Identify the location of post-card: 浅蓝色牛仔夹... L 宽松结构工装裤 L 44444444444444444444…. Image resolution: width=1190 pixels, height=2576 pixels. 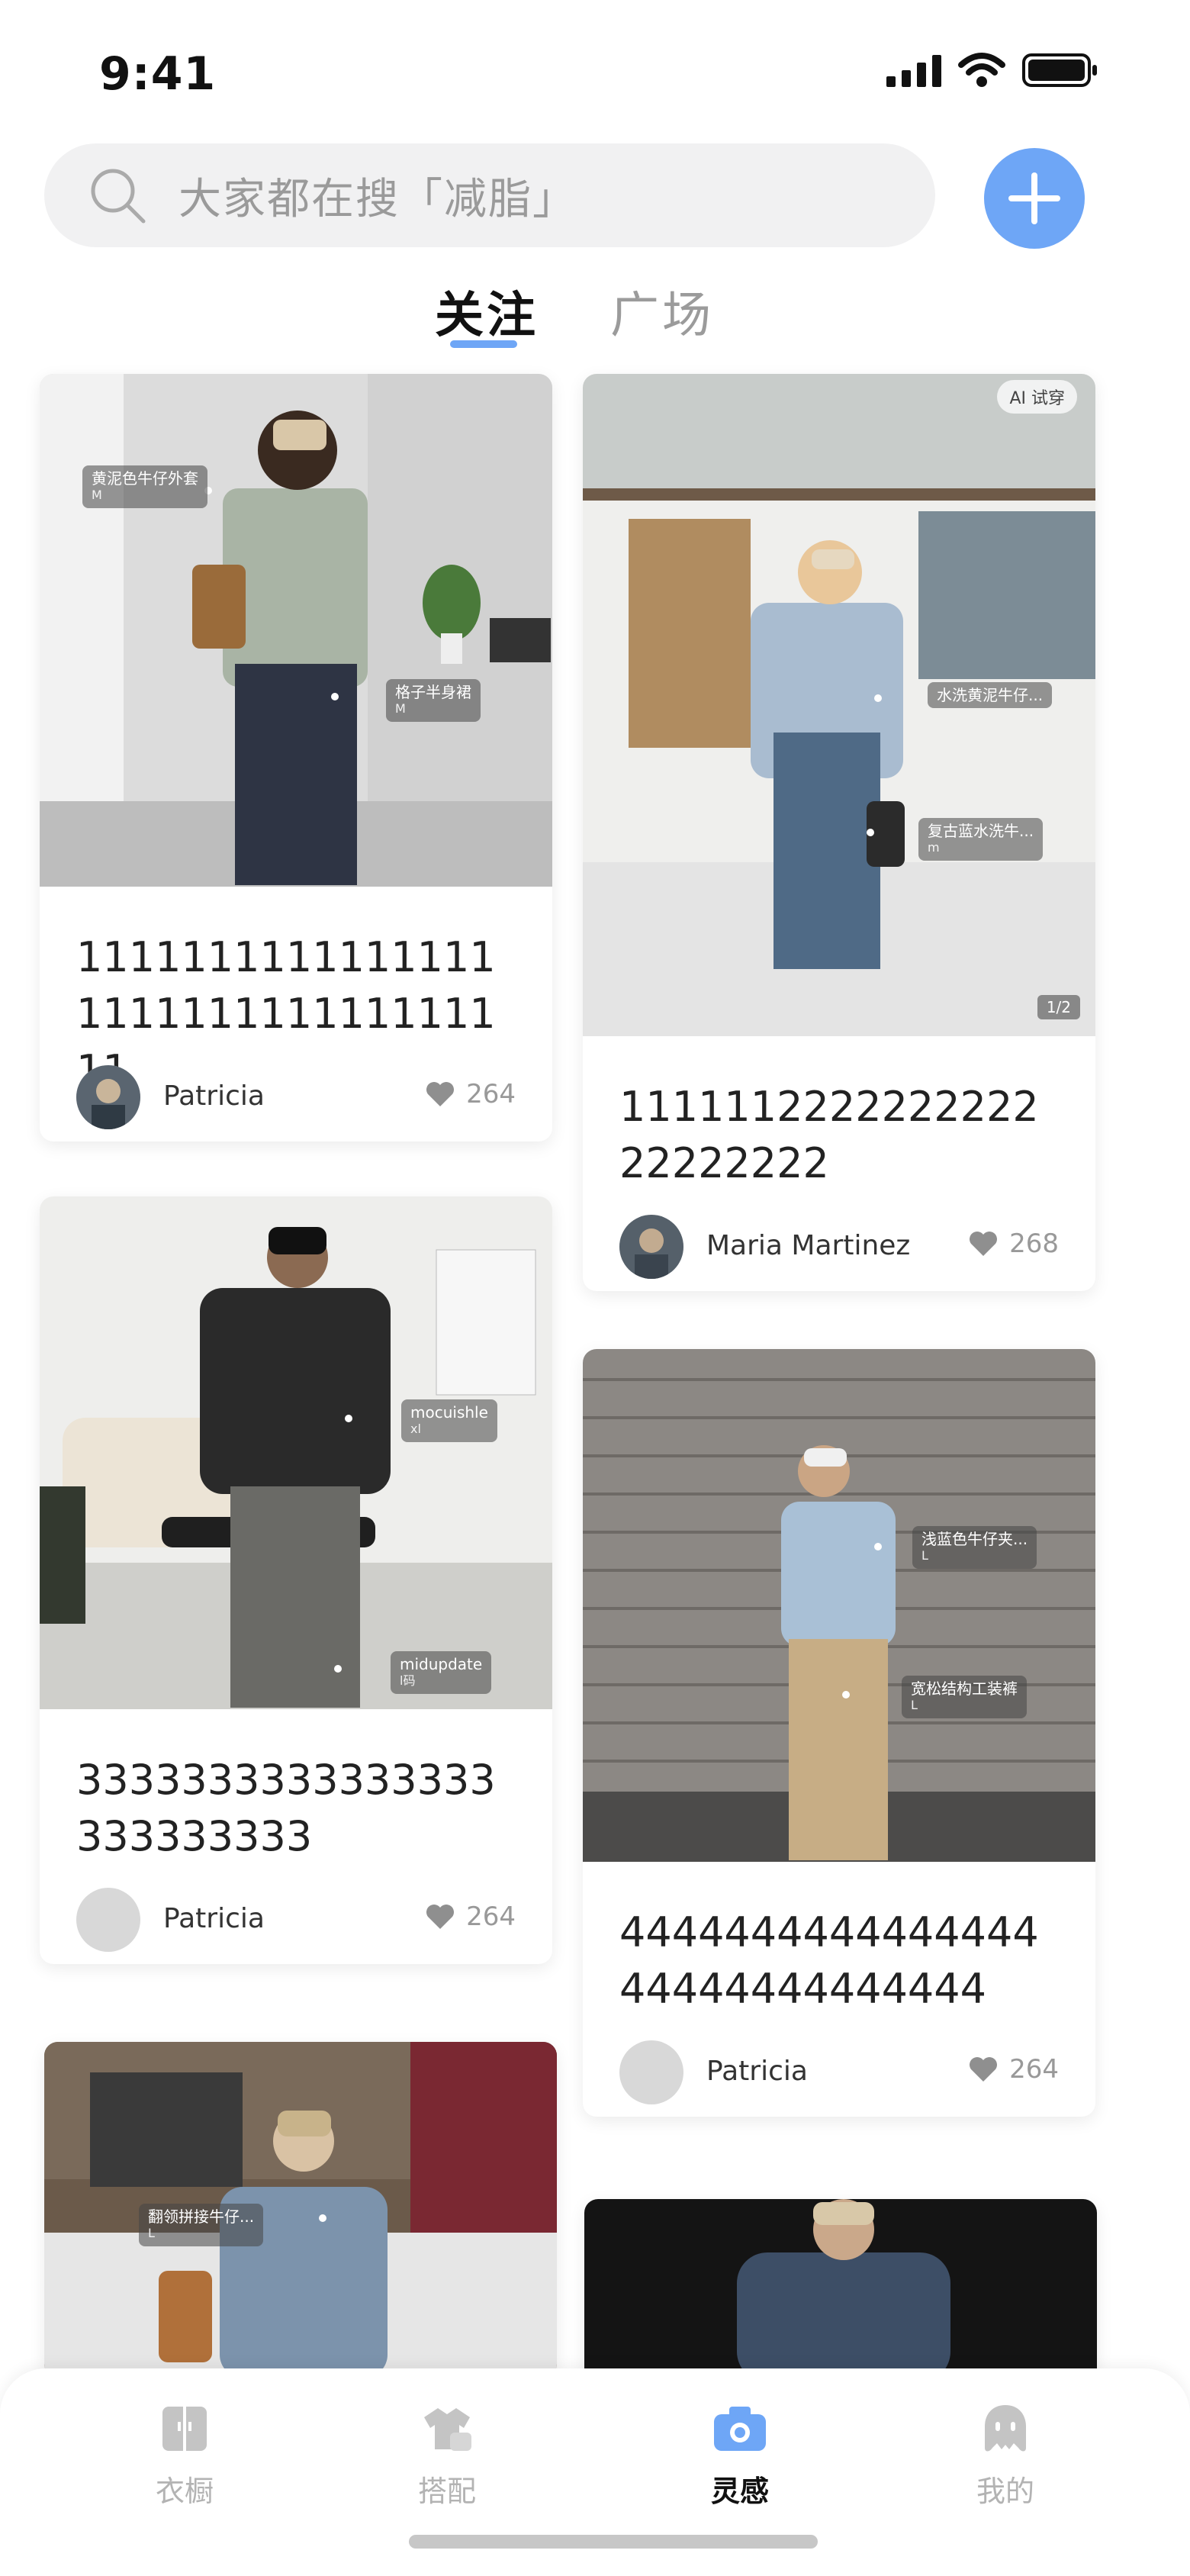
(839, 1733).